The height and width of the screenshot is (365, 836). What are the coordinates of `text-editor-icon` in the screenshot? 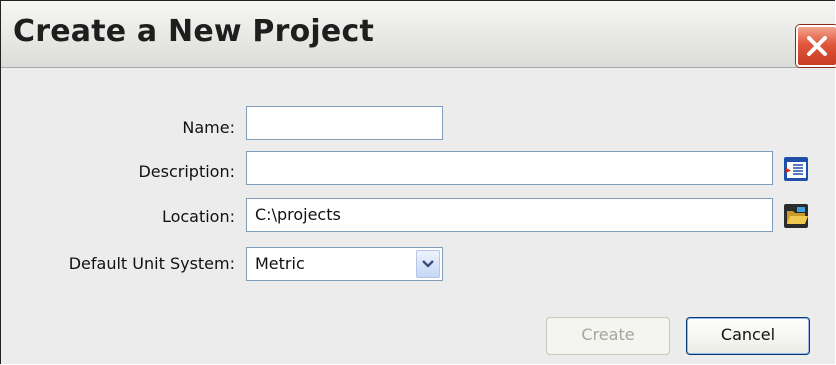 It's located at (796, 169).